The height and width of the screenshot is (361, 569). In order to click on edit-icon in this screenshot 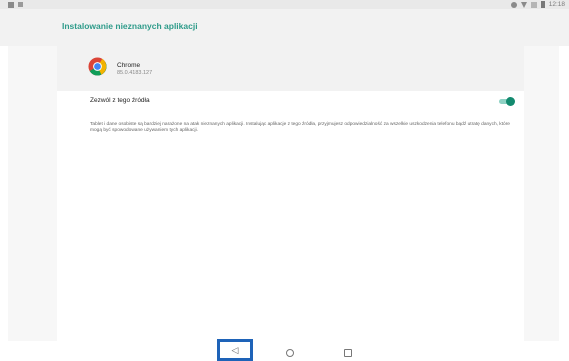, I will do `click(20, 4)`.